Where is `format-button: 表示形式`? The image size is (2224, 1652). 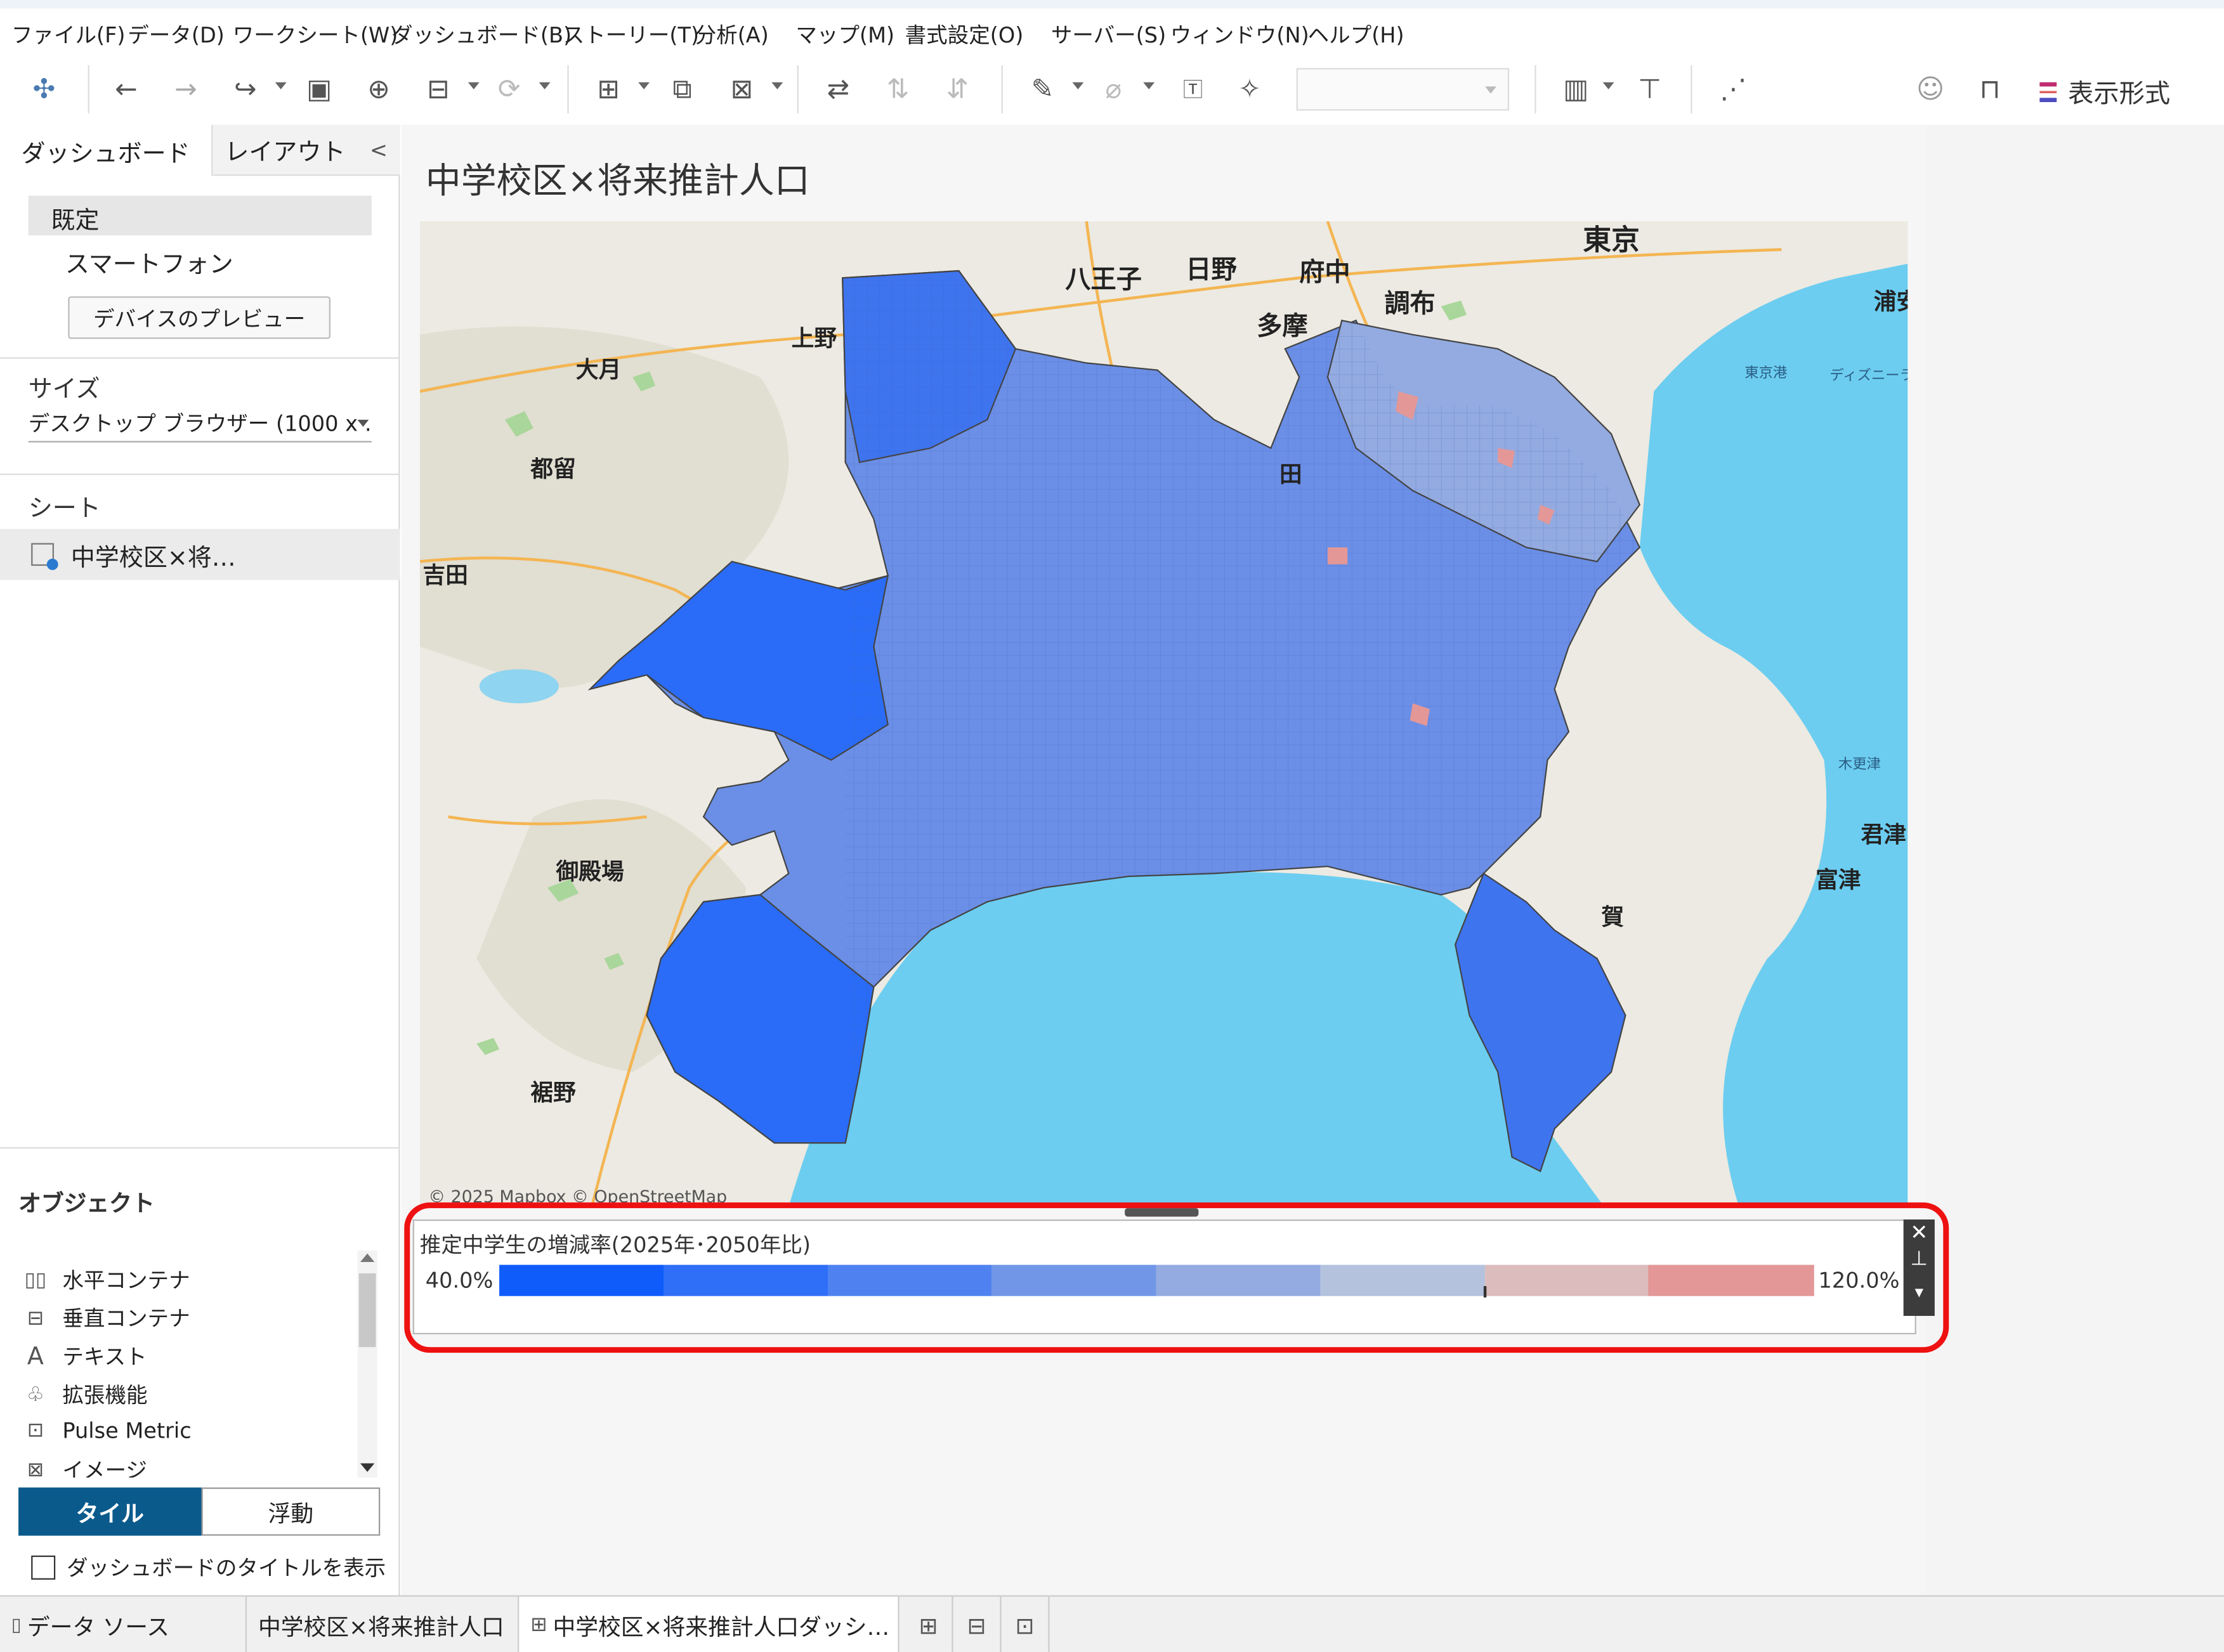
format-button: 表示形式 is located at coordinates (2104, 92).